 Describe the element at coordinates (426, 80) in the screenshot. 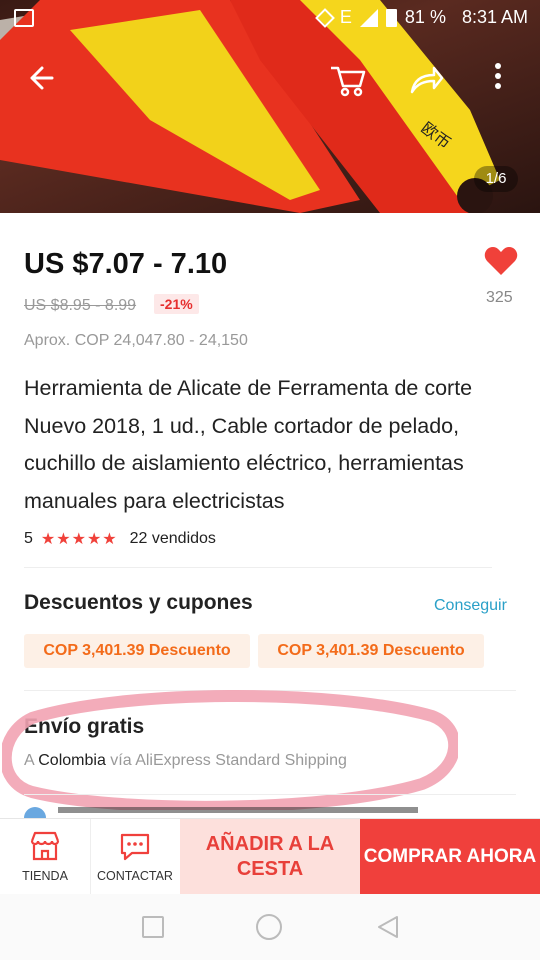

I see `share-icon` at that location.